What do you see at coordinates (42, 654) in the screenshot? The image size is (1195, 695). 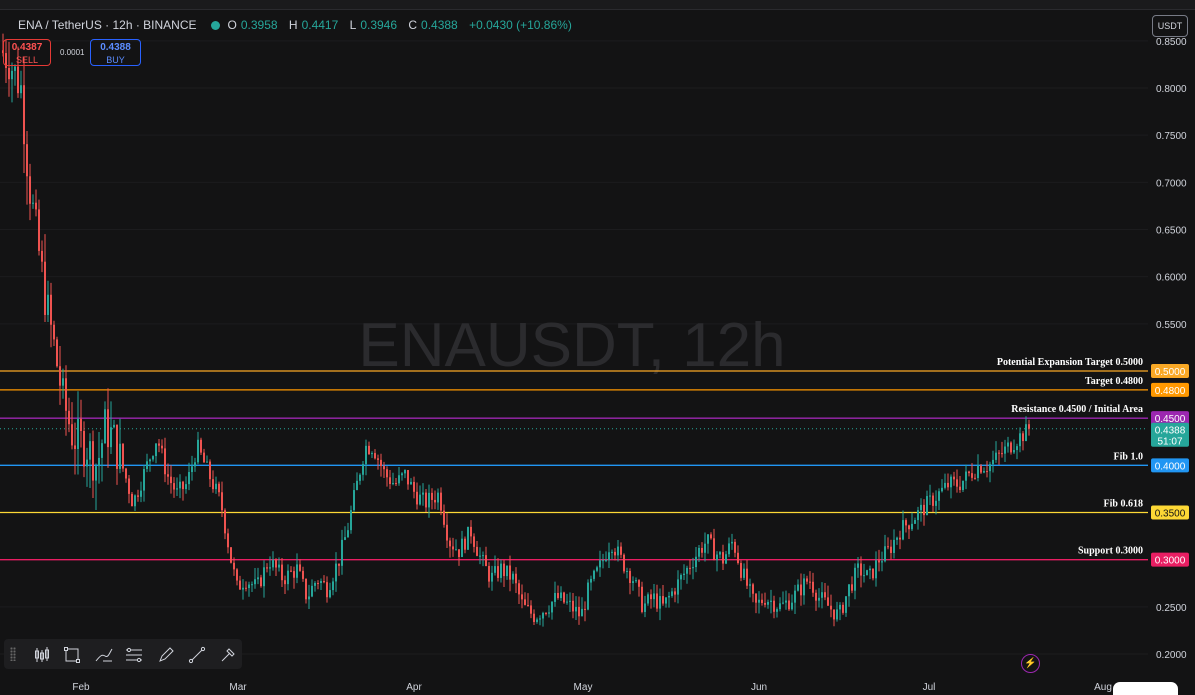 I see `candles-icon` at bounding box center [42, 654].